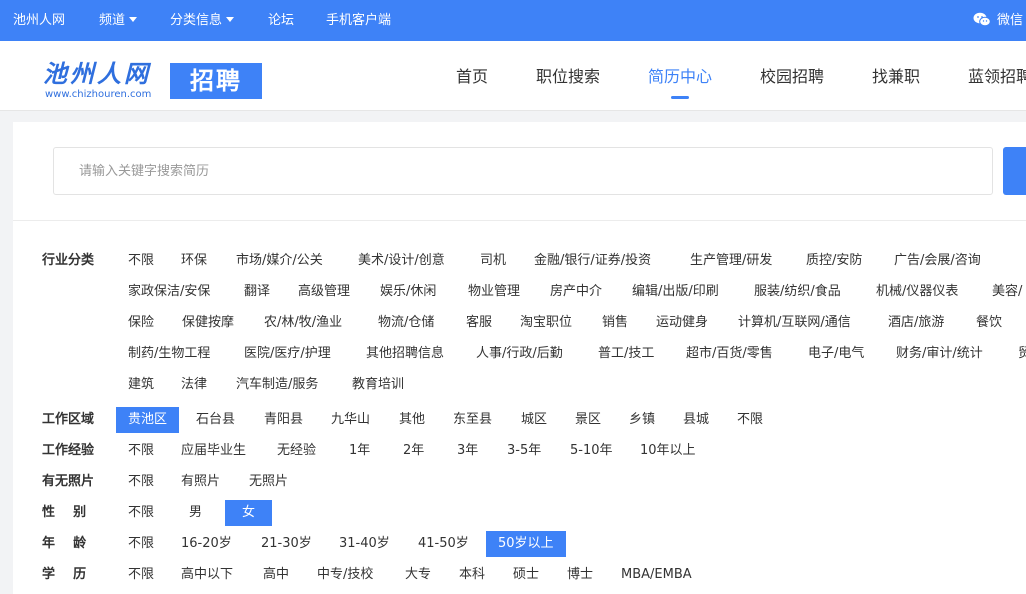 Image resolution: width=1026 pixels, height=594 pixels. What do you see at coordinates (534, 420) in the screenshot?
I see `area-option: 城区` at bounding box center [534, 420].